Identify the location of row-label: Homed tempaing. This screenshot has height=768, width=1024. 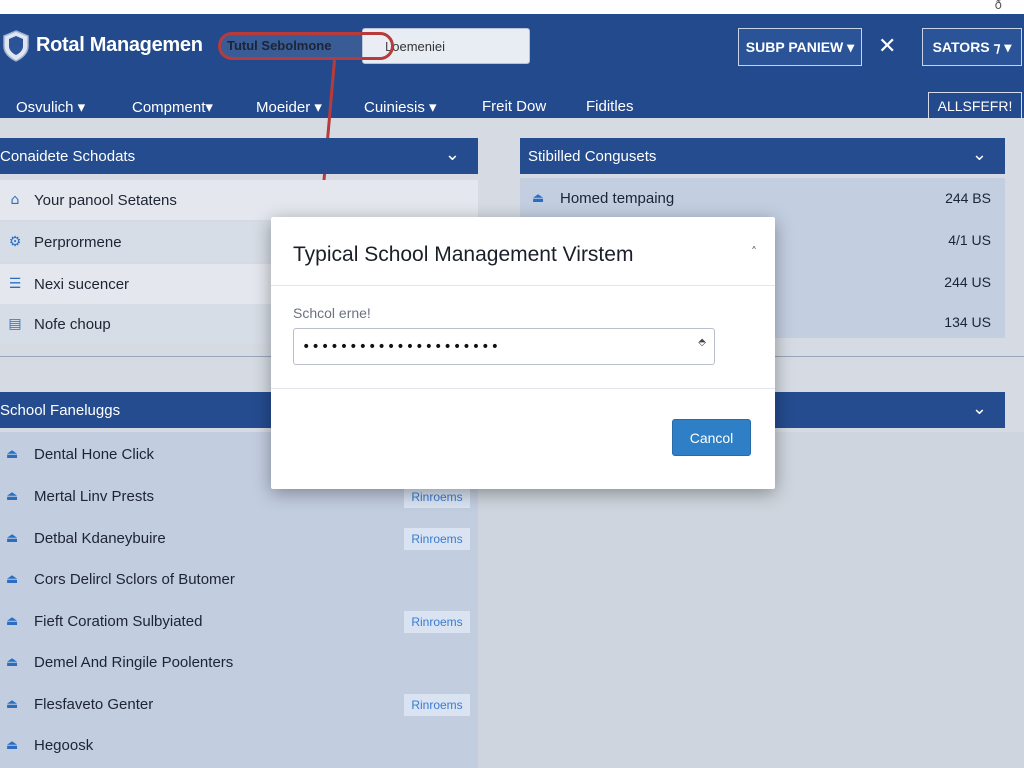
(617, 198).